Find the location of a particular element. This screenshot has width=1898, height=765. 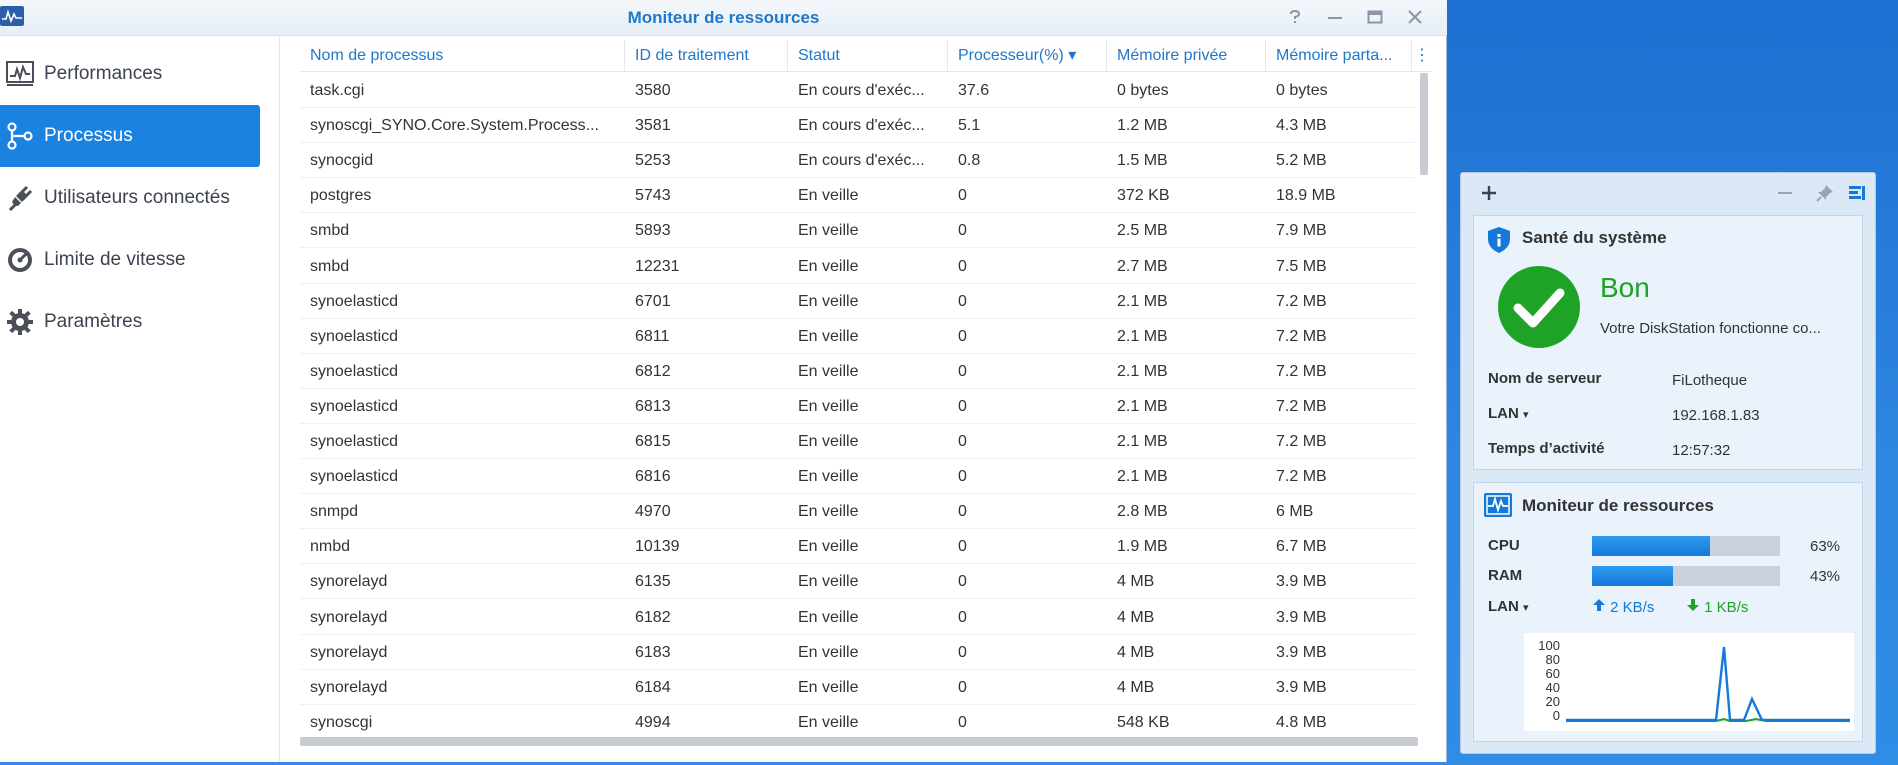

table-row: synorelayd 6184 En veille 0 4 MB 3.9 MB is located at coordinates (857, 687).